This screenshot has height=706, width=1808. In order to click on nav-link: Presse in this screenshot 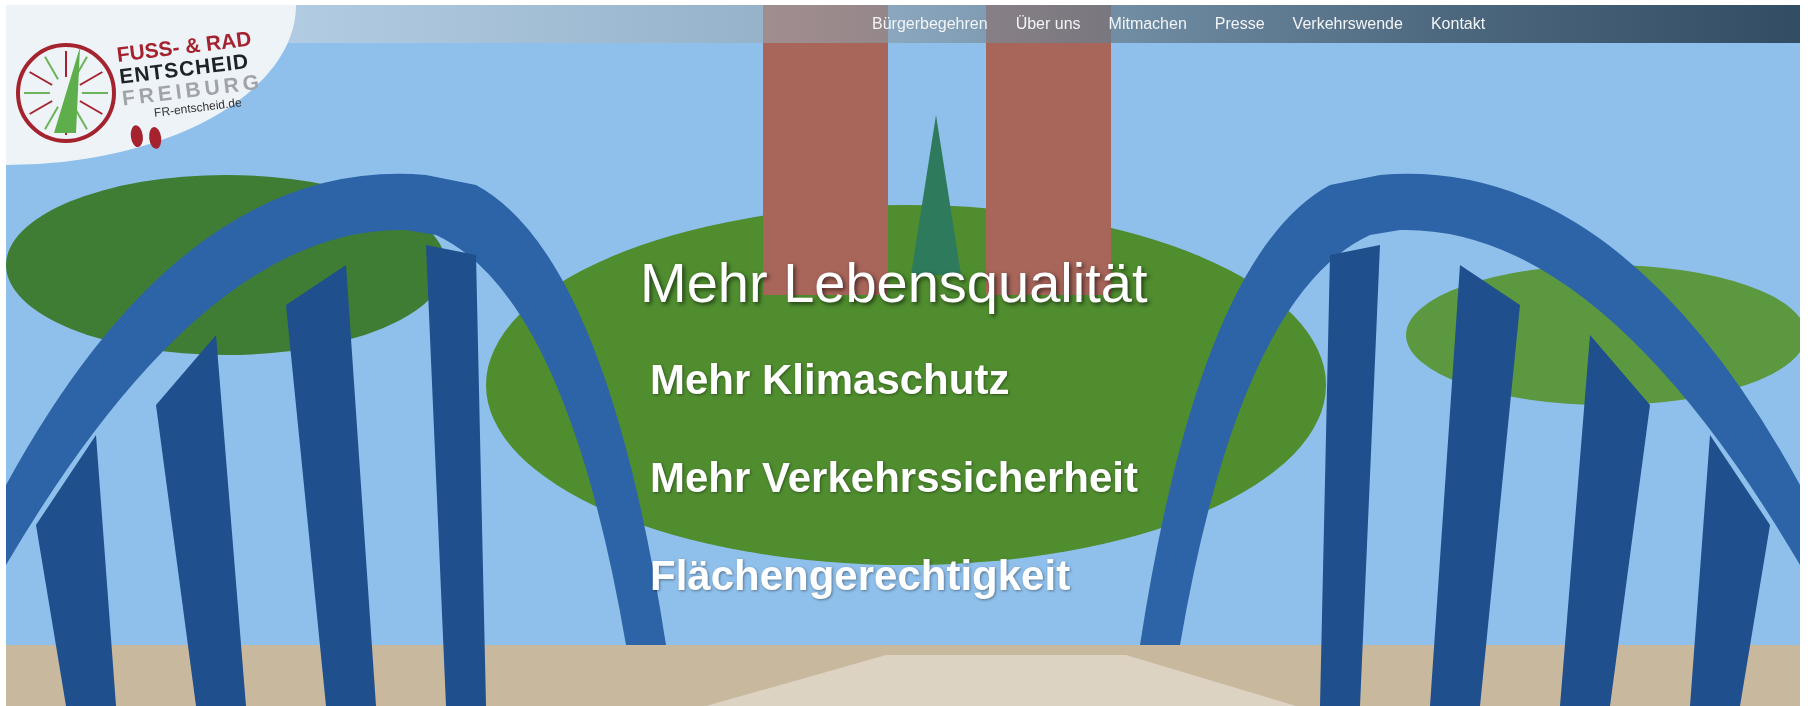, I will do `click(1239, 24)`.